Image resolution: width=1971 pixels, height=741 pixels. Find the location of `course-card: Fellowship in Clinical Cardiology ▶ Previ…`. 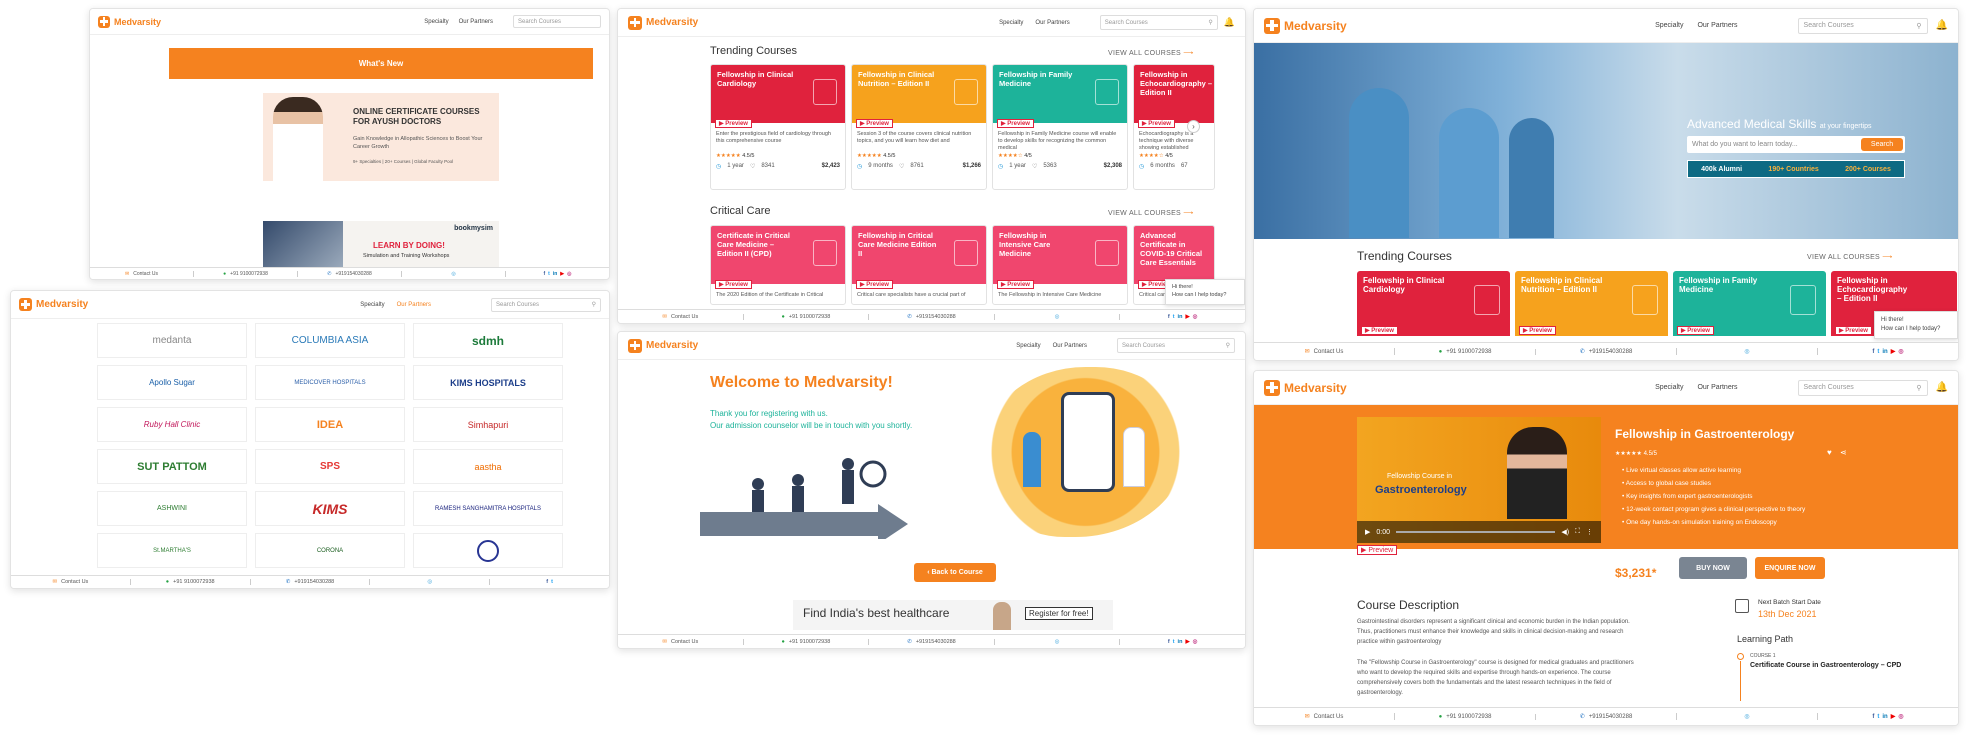

course-card: Fellowship in Clinical Cardiology ▶ Previ… is located at coordinates (1433, 306).